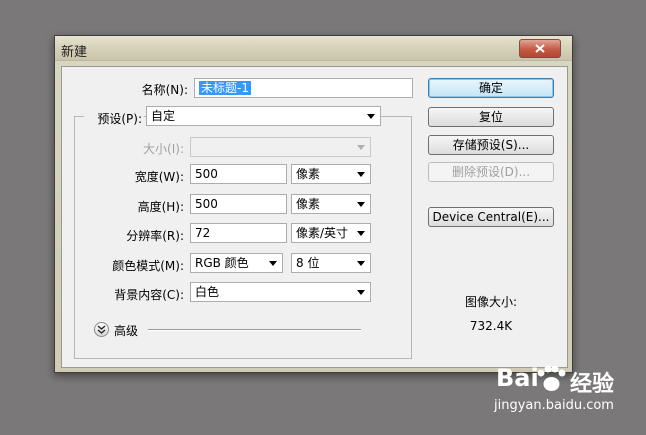  I want to click on resolution-unit-select: 像素/英寸, so click(331, 233).